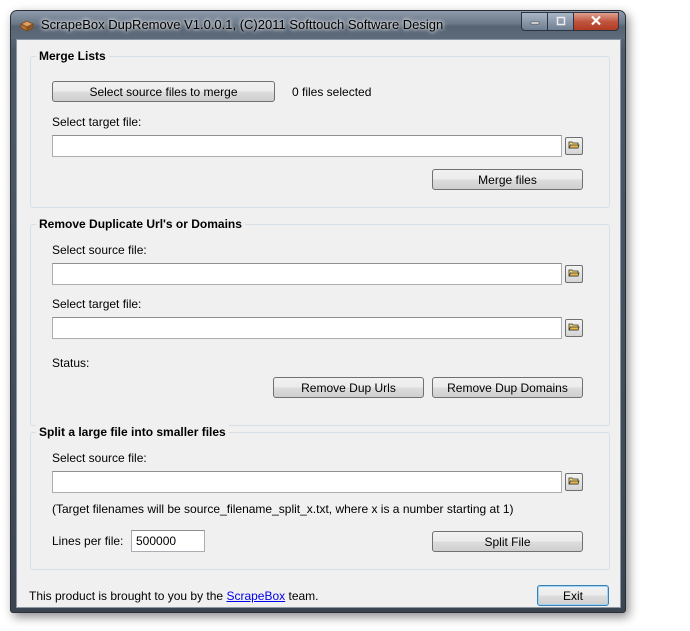  Describe the element at coordinates (27, 25) in the screenshot. I see `app-icon` at that location.